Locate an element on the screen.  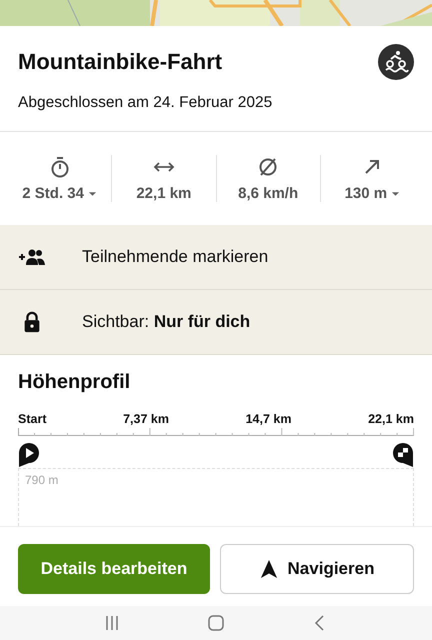
start-marker-icon is located at coordinates (29, 455).